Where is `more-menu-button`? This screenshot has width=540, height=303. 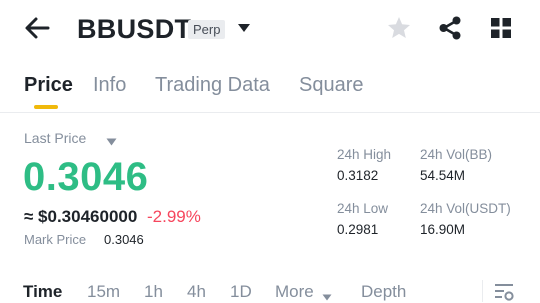 more-menu-button is located at coordinates (501, 28).